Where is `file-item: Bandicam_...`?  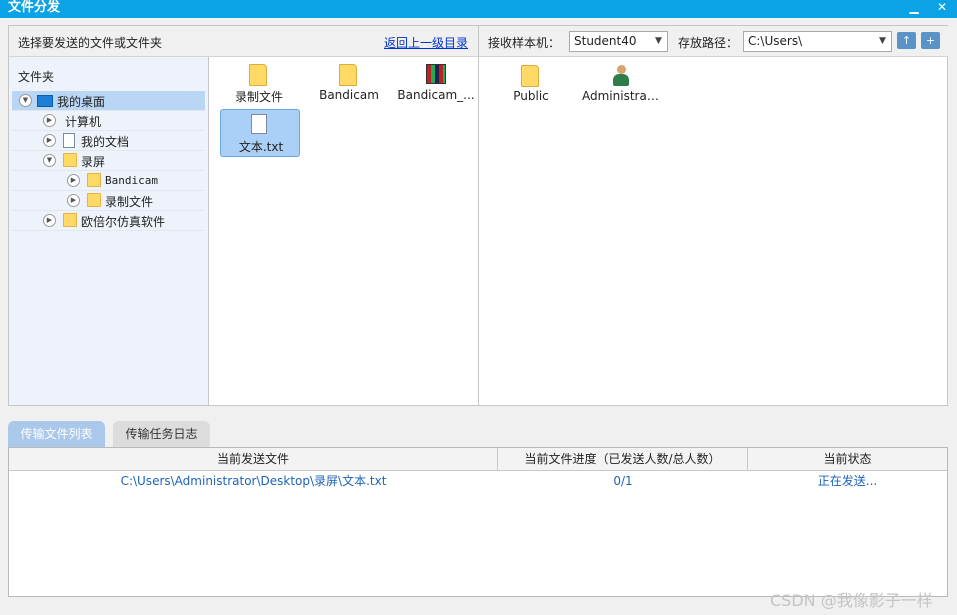 file-item: Bandicam_... is located at coordinates (436, 84).